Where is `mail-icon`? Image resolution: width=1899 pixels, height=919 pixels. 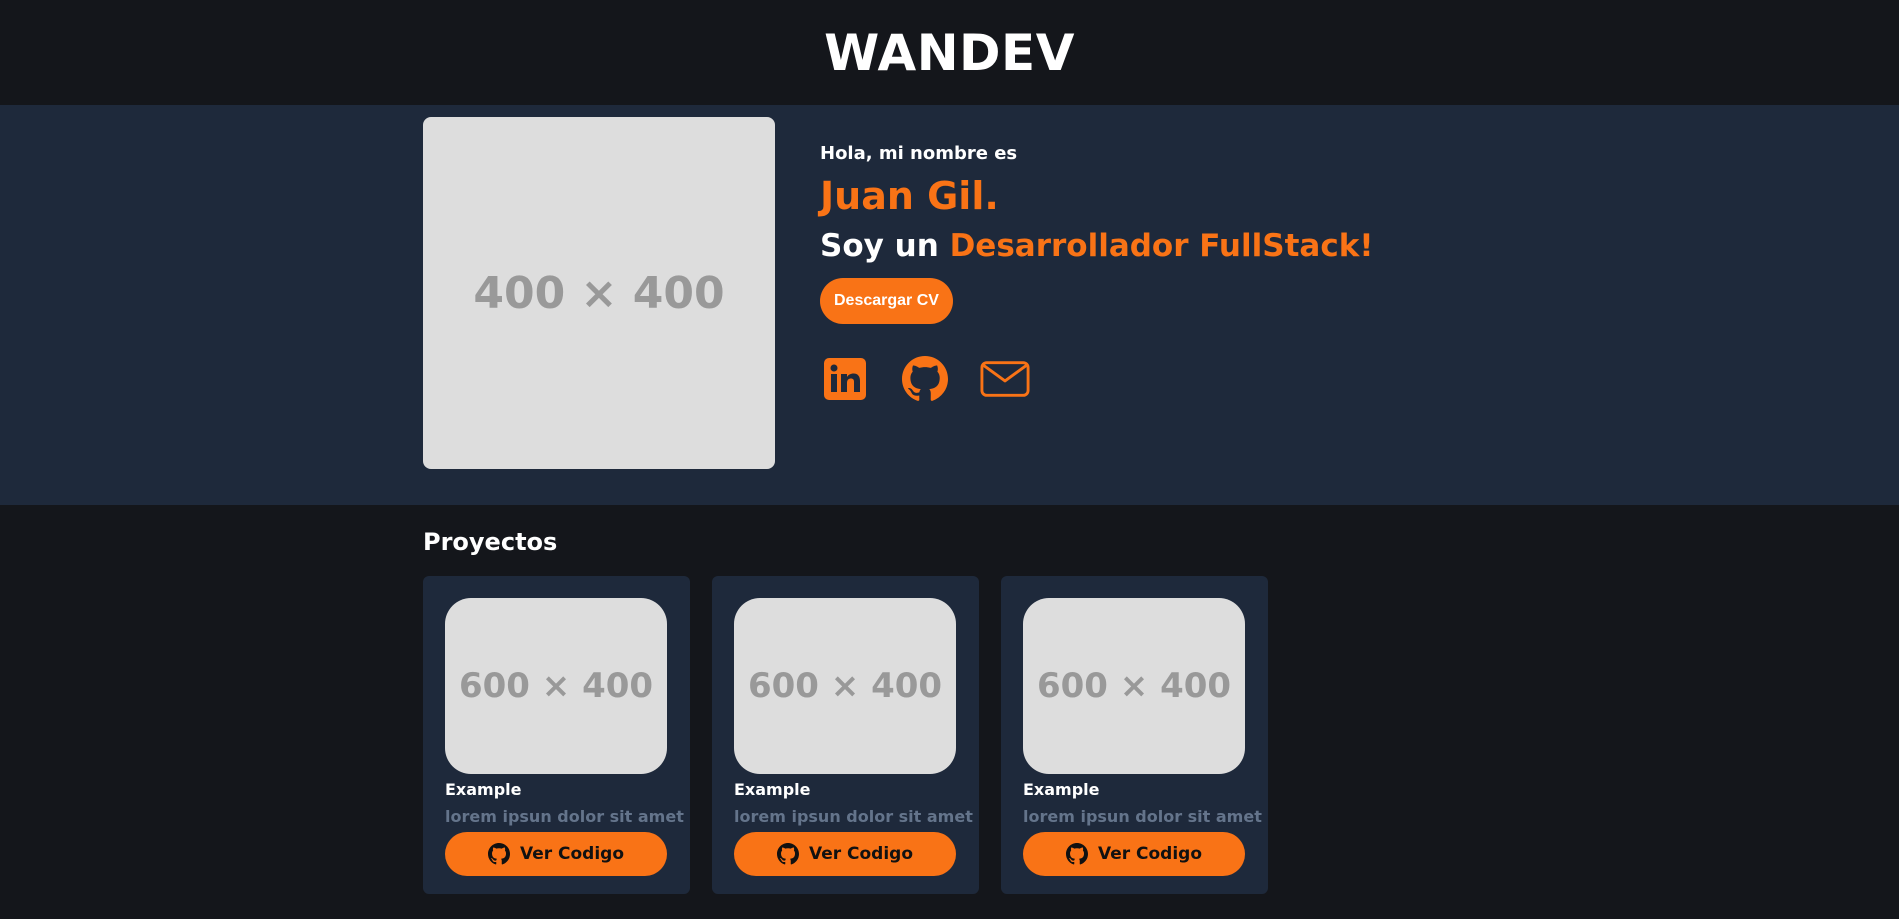
mail-icon is located at coordinates (1005, 379).